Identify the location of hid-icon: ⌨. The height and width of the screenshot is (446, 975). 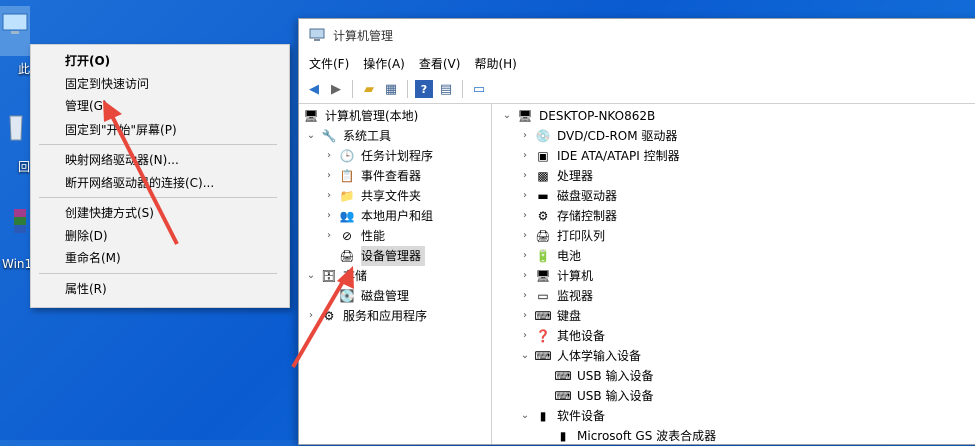
(563, 376).